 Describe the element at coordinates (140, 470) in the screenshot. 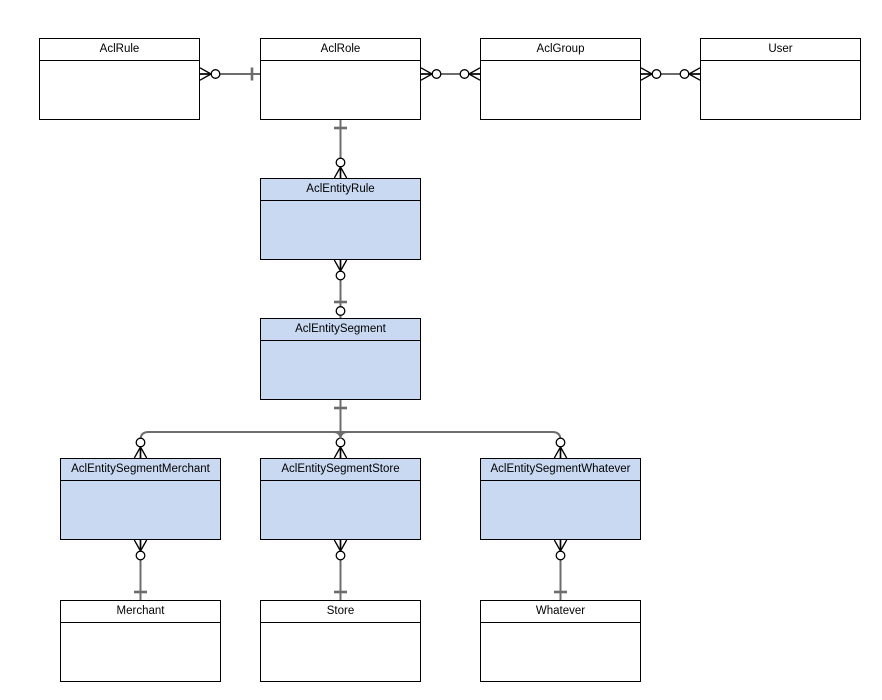

I see `entity-title-acl-entity-segment-merchant: AclEntitySegmentMerchant` at that location.